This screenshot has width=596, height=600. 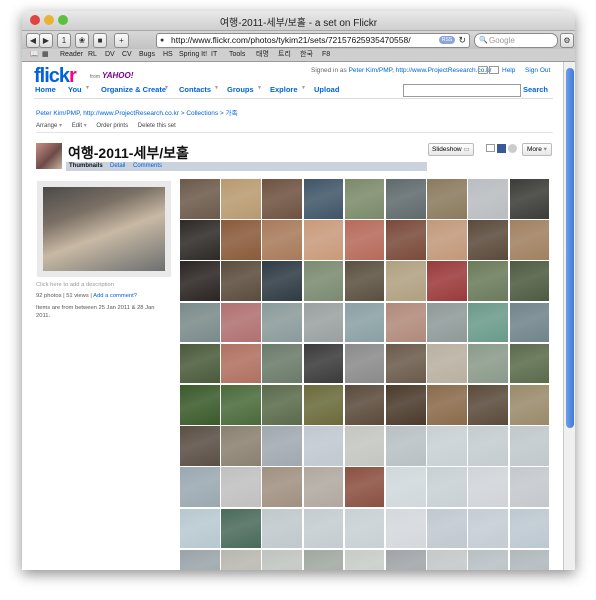 I want to click on bookmark-folder-1: 태명, so click(x=262, y=55).